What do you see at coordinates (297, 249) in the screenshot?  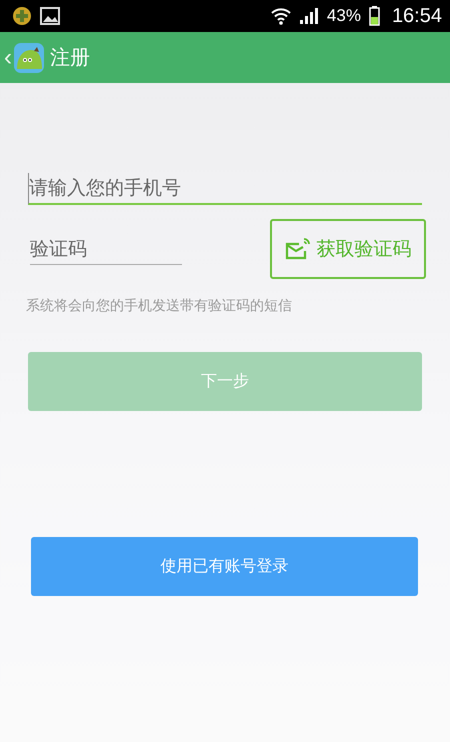 I see `message-icon` at bounding box center [297, 249].